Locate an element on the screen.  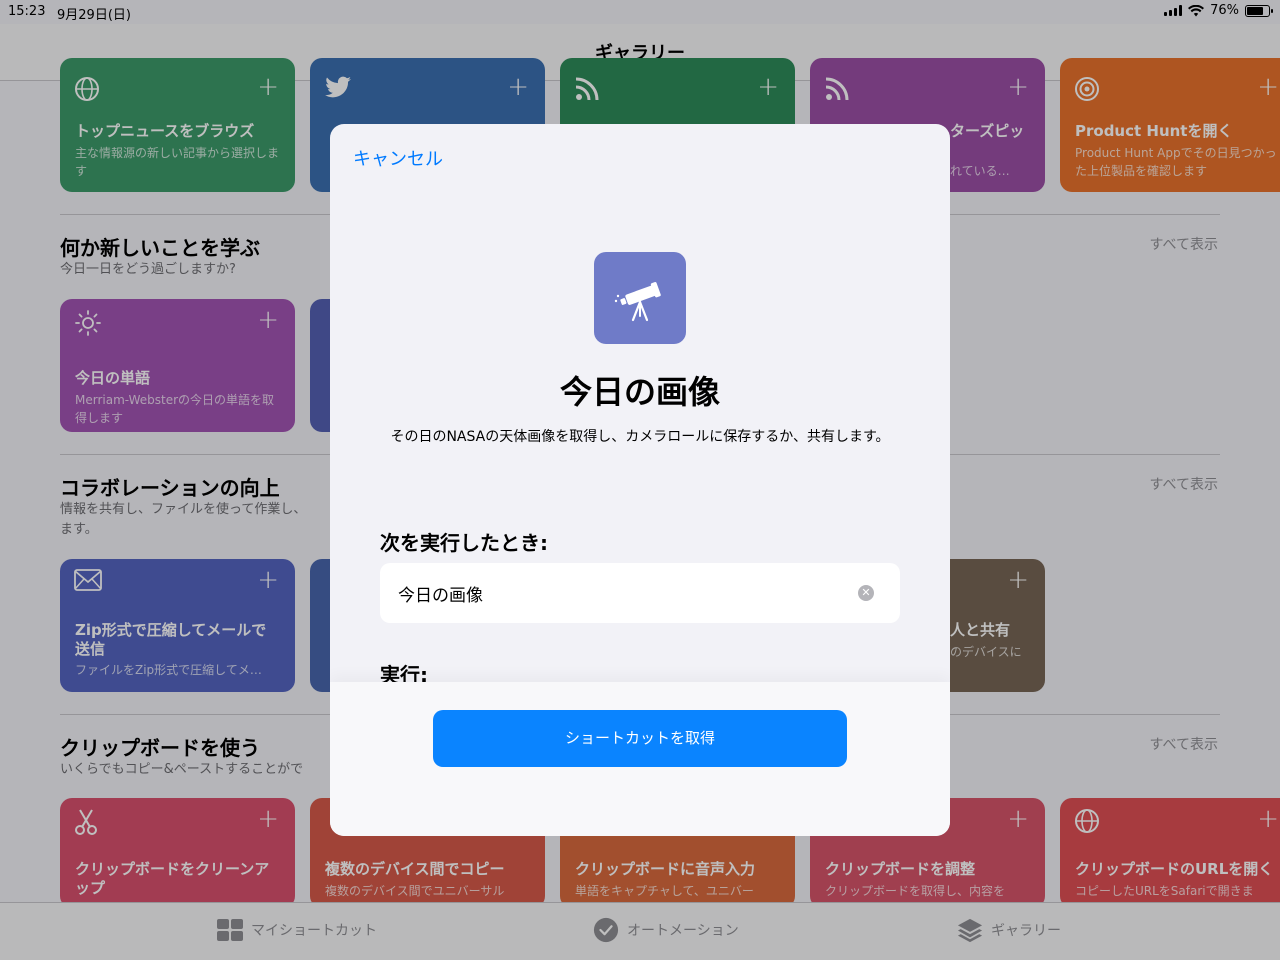
cancel-button: キャンセル is located at coordinates (398, 158).